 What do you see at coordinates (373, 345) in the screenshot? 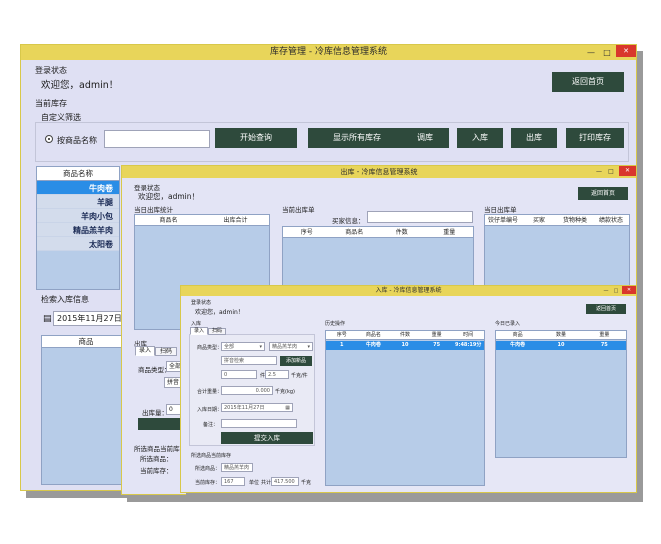
I see `history-cell: 牛肉卷` at bounding box center [373, 345].